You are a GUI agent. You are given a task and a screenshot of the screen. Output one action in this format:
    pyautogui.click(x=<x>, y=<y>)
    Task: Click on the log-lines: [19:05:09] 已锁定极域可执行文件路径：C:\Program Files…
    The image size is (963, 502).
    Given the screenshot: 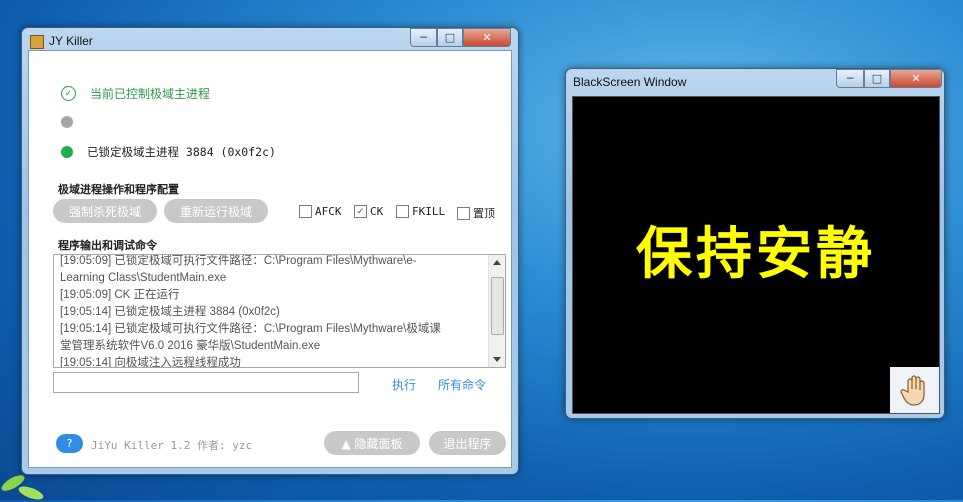 What is the action you would take?
    pyautogui.click(x=273, y=311)
    